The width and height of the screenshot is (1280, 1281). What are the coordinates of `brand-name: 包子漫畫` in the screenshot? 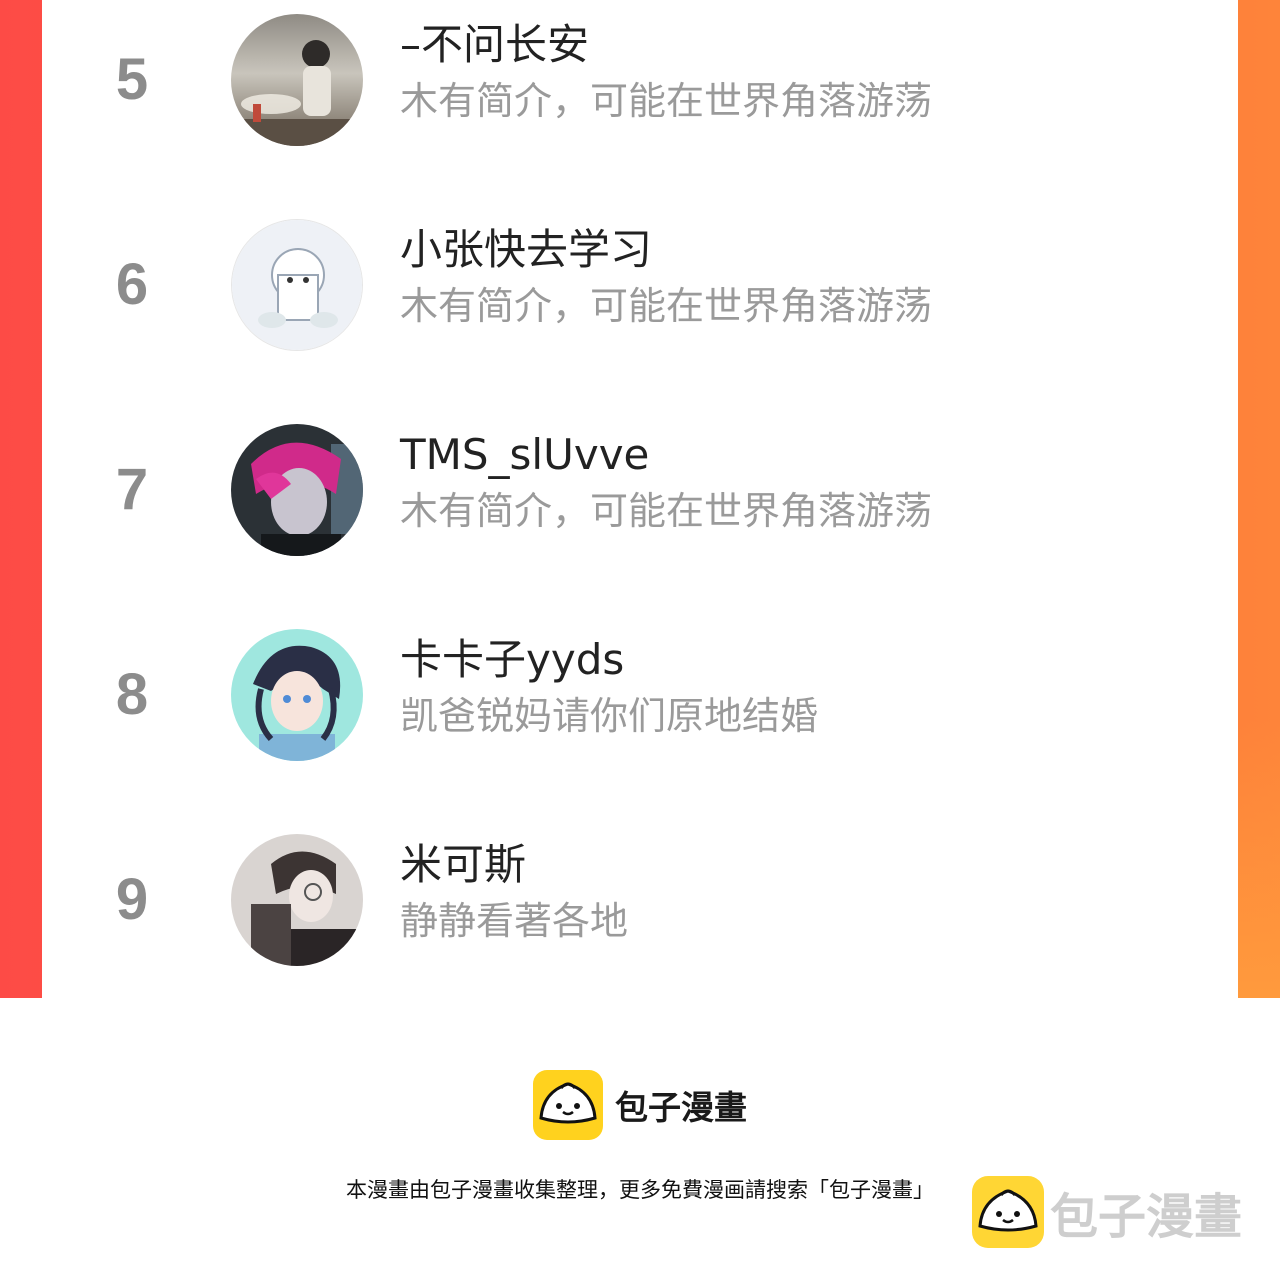 It's located at (681, 1107).